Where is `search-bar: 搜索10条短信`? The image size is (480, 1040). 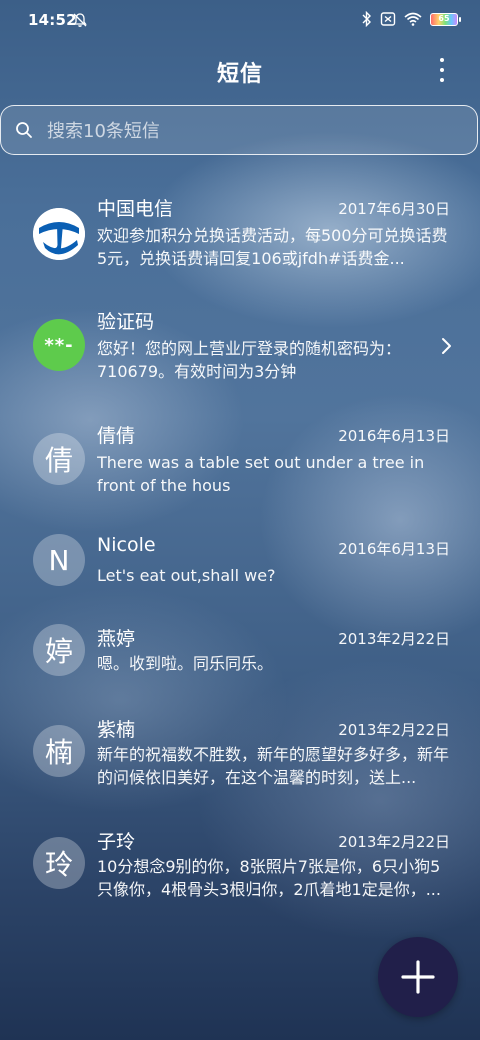
search-bar: 搜索10条短信 is located at coordinates (239, 130).